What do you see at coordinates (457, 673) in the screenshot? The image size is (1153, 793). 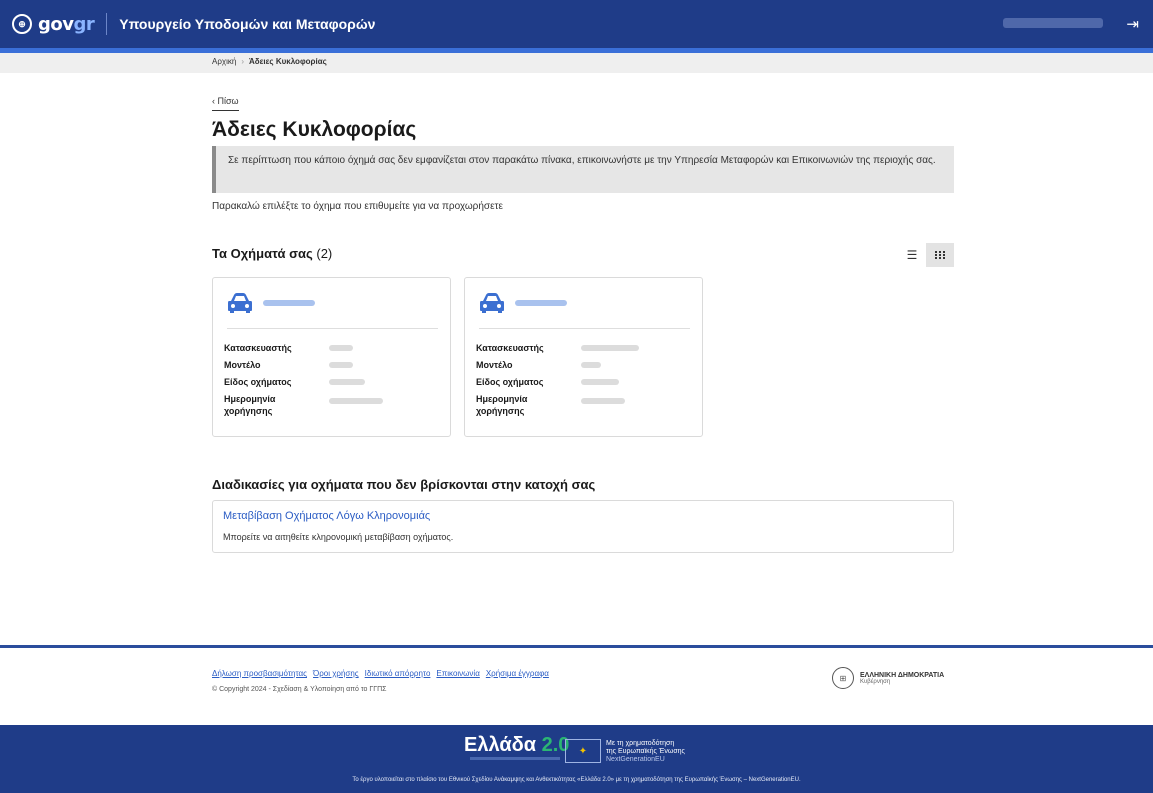 I see `contact-link: Επικοινωνία` at bounding box center [457, 673].